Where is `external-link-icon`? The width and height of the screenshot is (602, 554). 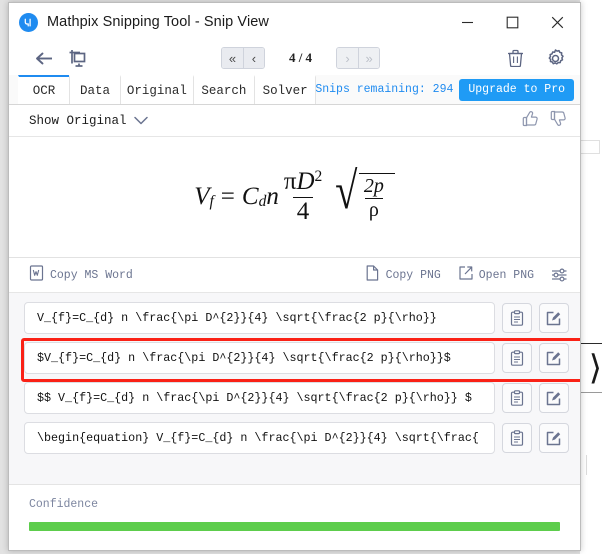
external-link-icon is located at coordinates (465, 275).